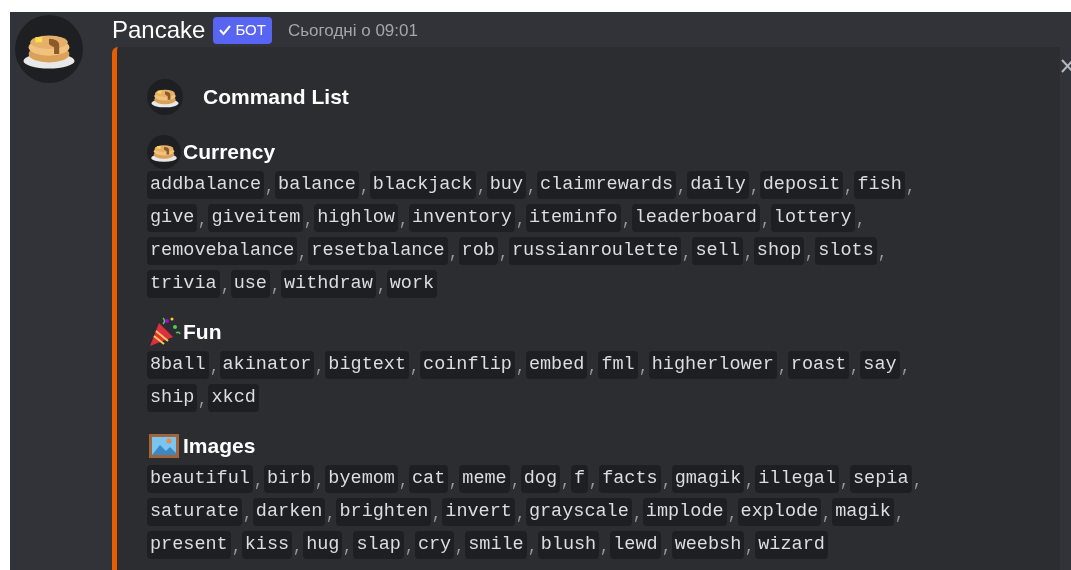  I want to click on command-code: roast, so click(818, 365).